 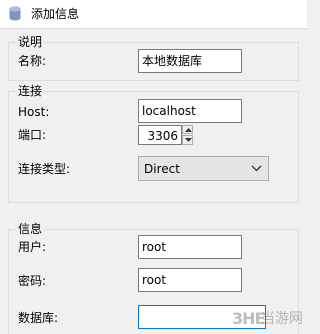 What do you see at coordinates (256, 168) in the screenshot?
I see `chevron-down-icon` at bounding box center [256, 168].